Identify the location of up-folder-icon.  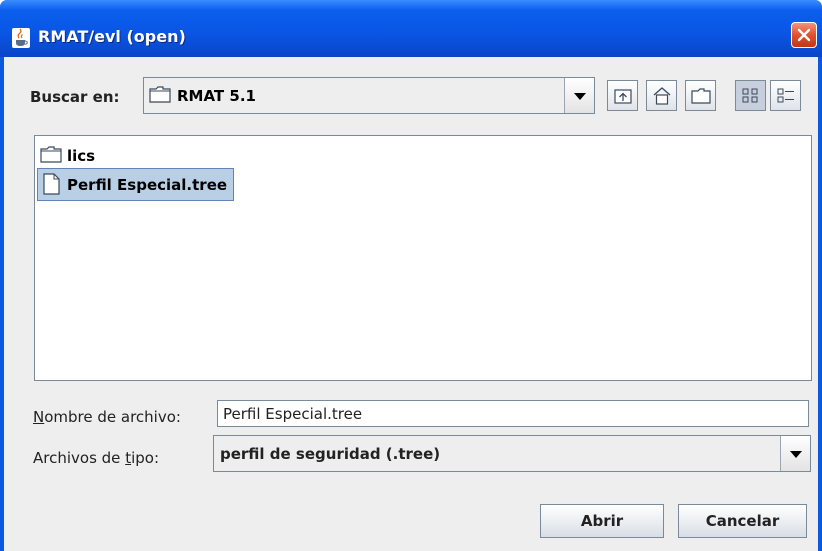
(623, 96).